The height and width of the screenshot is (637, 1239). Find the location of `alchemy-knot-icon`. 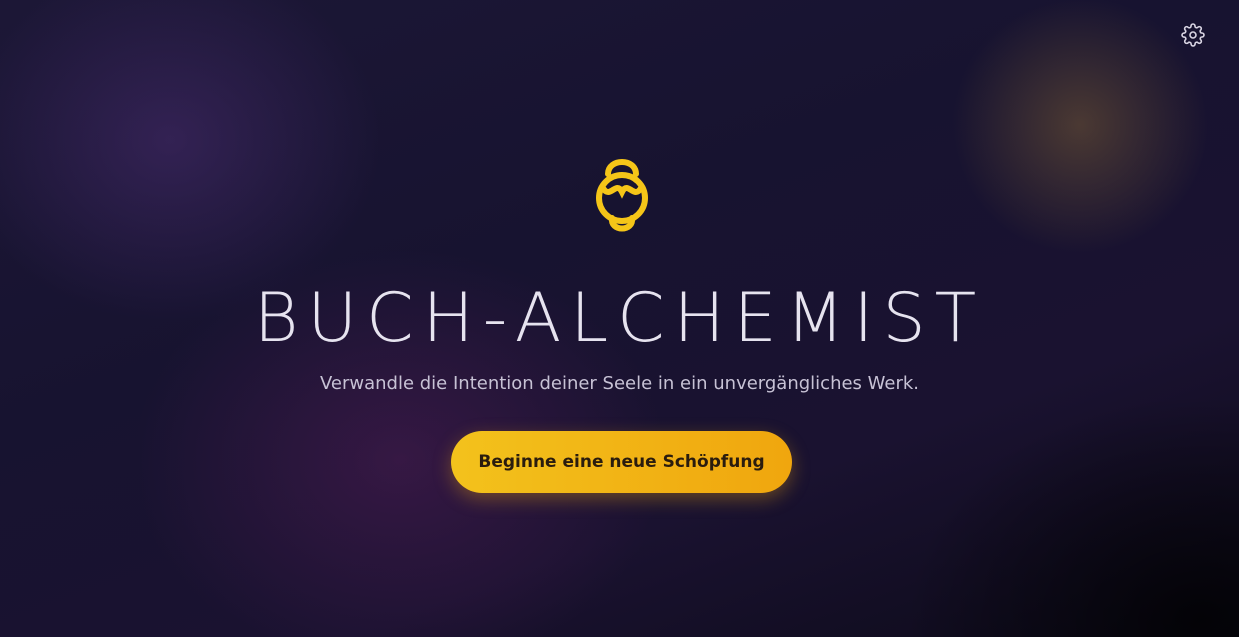

alchemy-knot-icon is located at coordinates (622, 196).